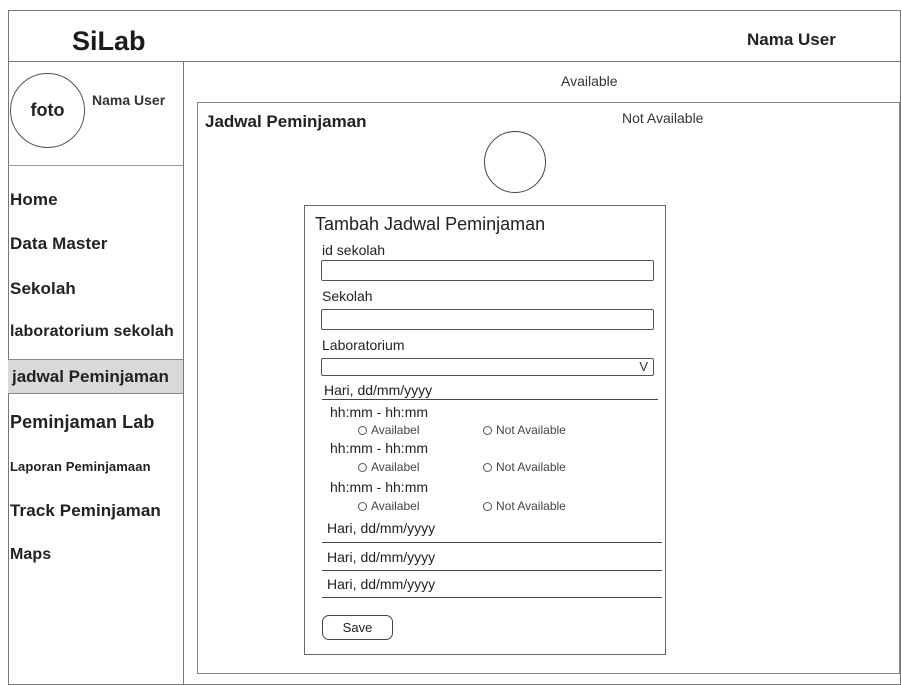  What do you see at coordinates (363, 345) in the screenshot?
I see `laboratorium-label: Laboratorium` at bounding box center [363, 345].